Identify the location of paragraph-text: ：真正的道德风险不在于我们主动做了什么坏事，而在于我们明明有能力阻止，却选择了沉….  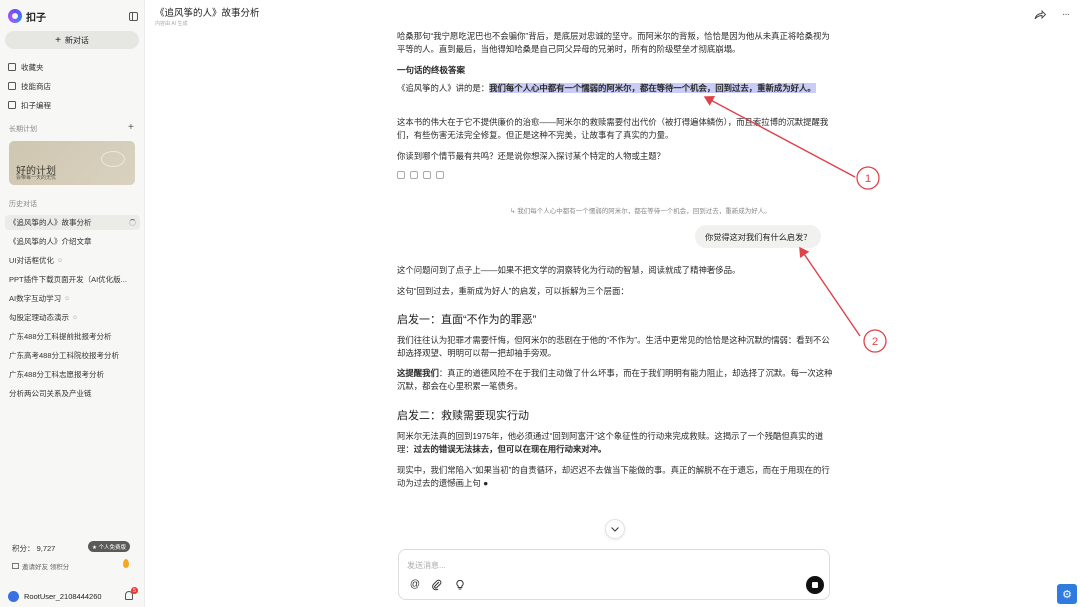
(615, 380).